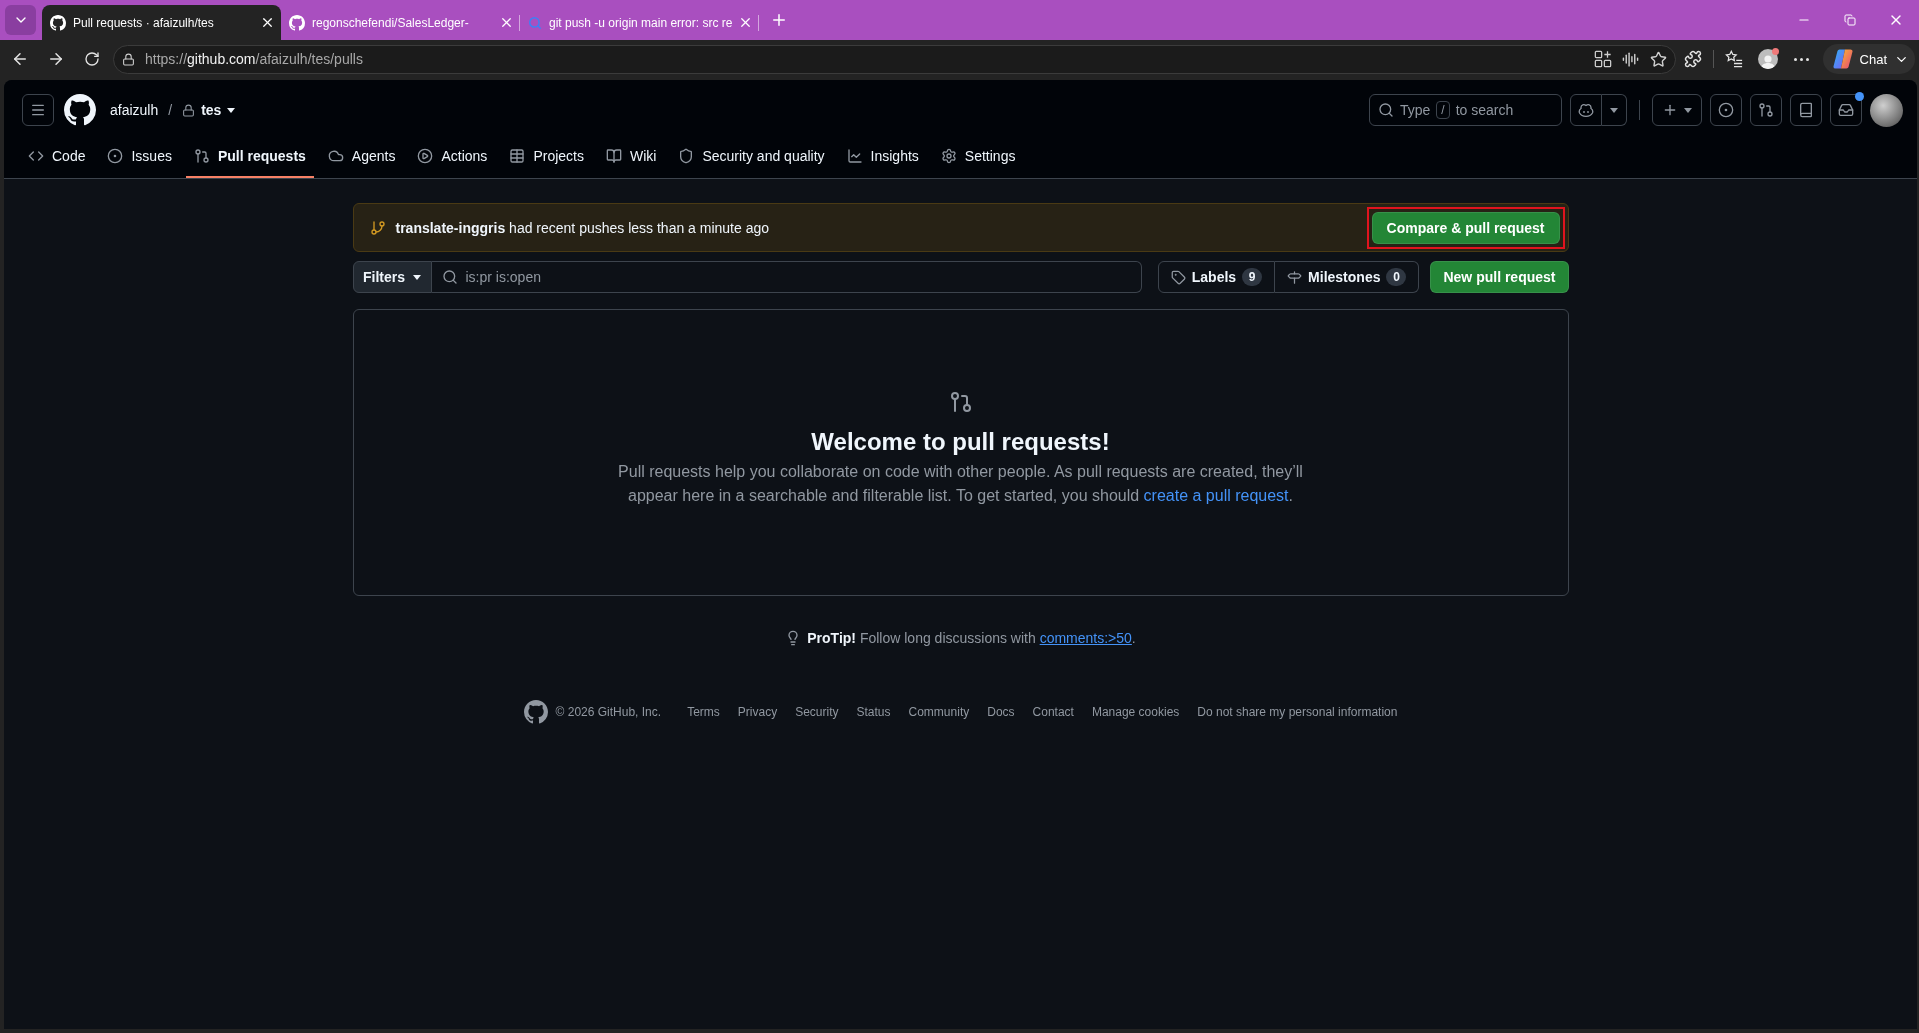 The height and width of the screenshot is (1033, 1919). I want to click on push-notice-text: translate-inggris had recent pushes less than a minute ago, so click(582, 227).